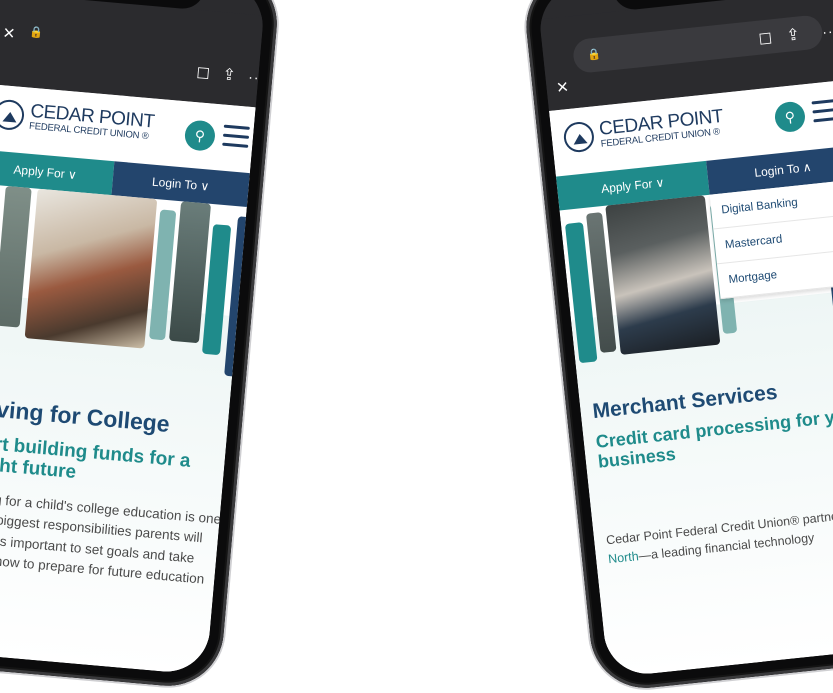  Describe the element at coordinates (771, 239) in the screenshot. I see `login-dropdown: Digital Banking Mastercard Mortgage` at that location.